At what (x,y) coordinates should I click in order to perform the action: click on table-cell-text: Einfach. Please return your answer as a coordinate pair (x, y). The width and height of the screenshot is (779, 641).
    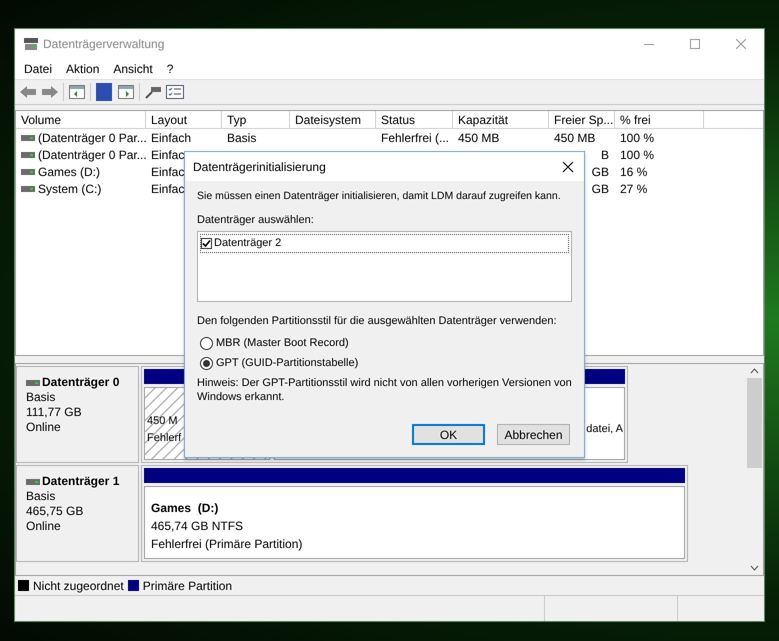
    Looking at the image, I should click on (171, 138).